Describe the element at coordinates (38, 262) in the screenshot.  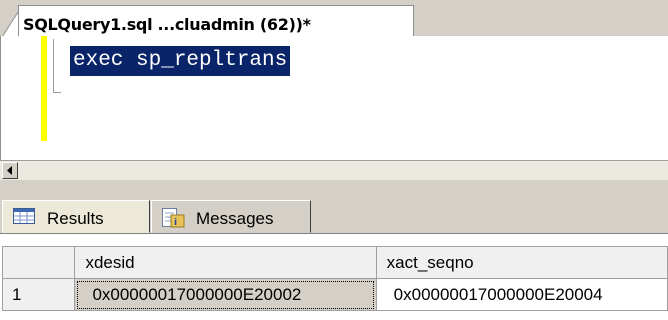
I see `grid-corner-cell` at that location.